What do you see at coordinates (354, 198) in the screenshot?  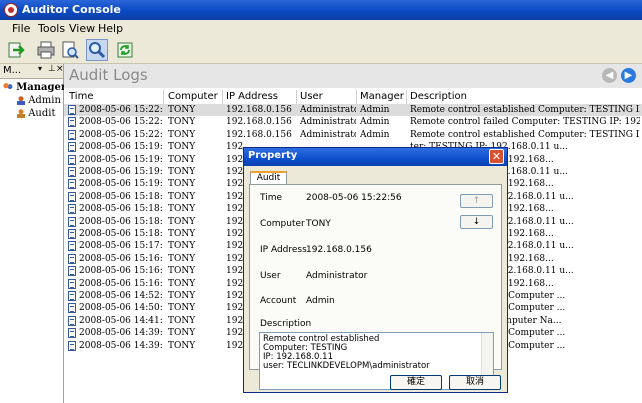 I see `time-value: 2008-05-06 15:22:56` at bounding box center [354, 198].